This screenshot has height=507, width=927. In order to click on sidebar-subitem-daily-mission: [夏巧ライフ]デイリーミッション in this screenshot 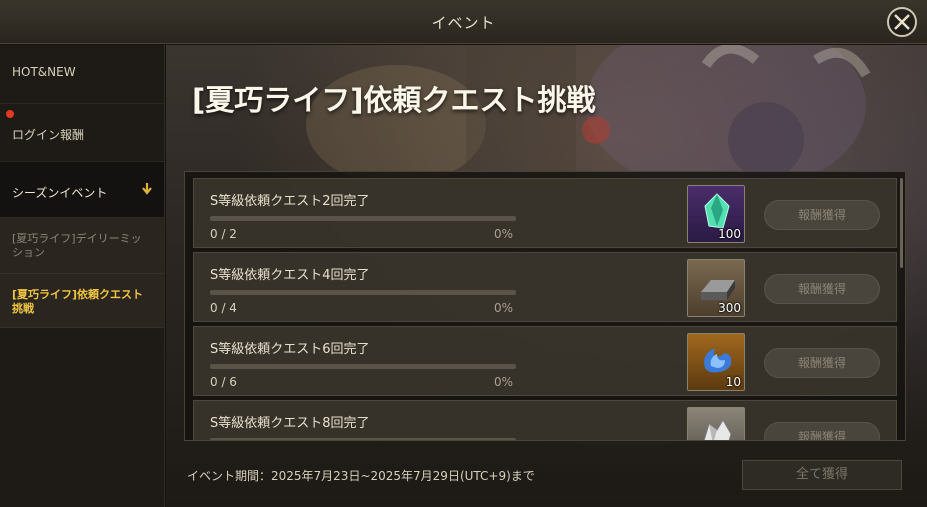, I will do `click(82, 246)`.